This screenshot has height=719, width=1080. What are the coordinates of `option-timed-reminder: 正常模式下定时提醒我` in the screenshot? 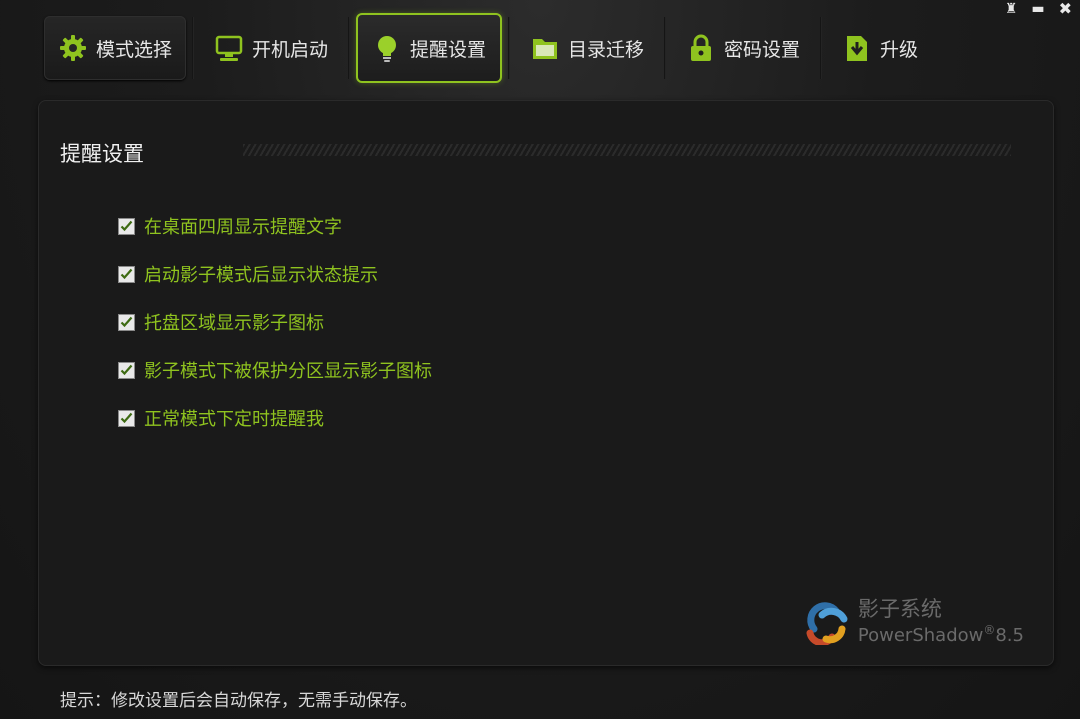 It's located at (275, 418).